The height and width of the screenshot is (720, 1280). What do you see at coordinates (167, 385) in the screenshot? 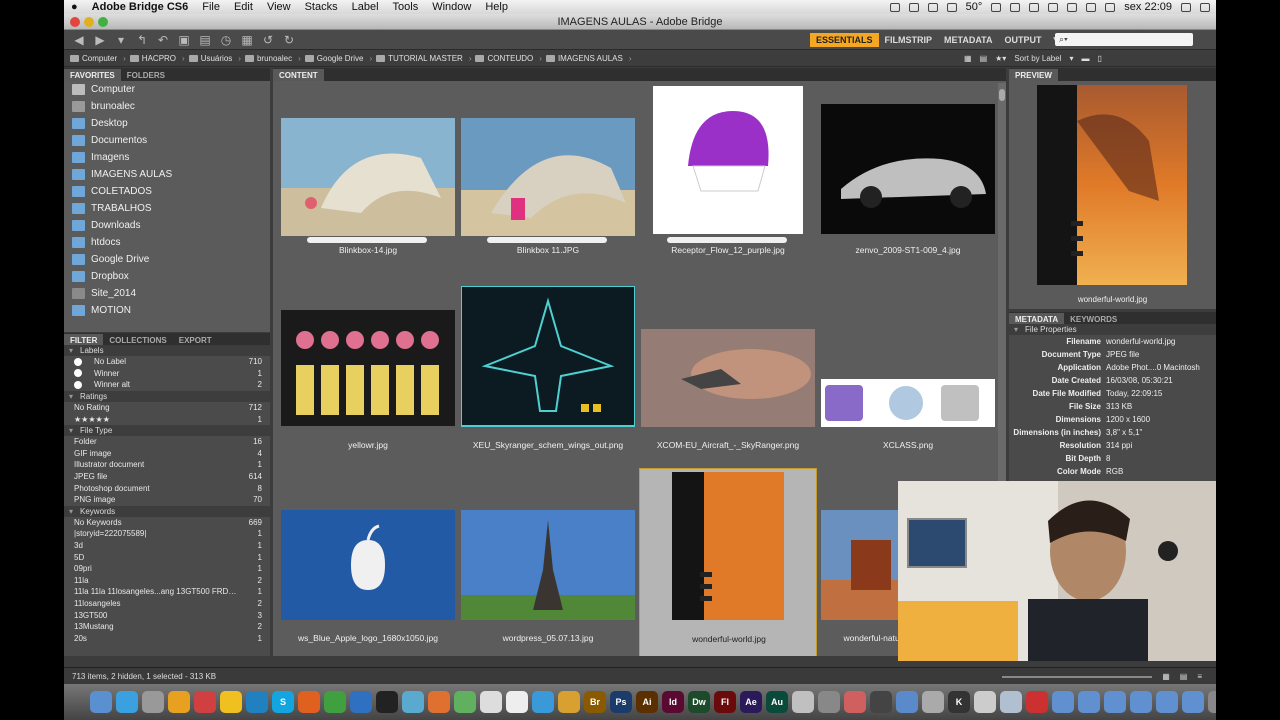
I see `filter-item: Winner alt 2` at bounding box center [167, 385].